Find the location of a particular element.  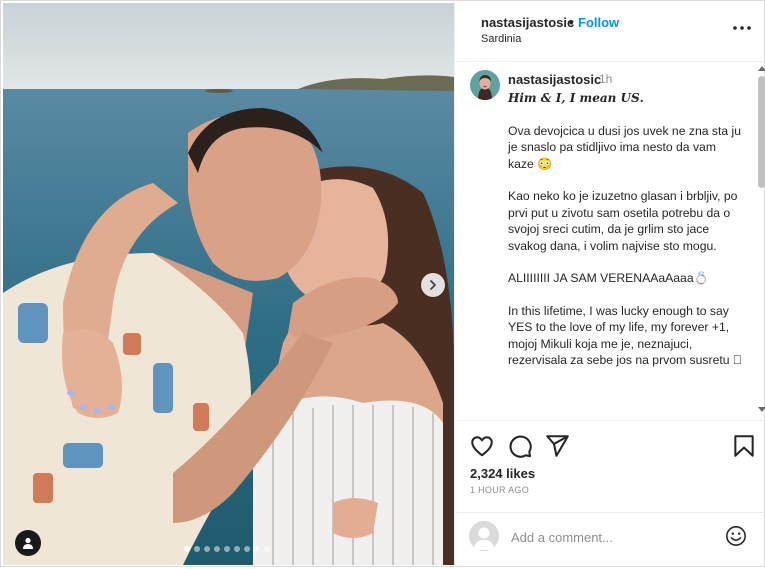

comment-icon is located at coordinates (520, 446).